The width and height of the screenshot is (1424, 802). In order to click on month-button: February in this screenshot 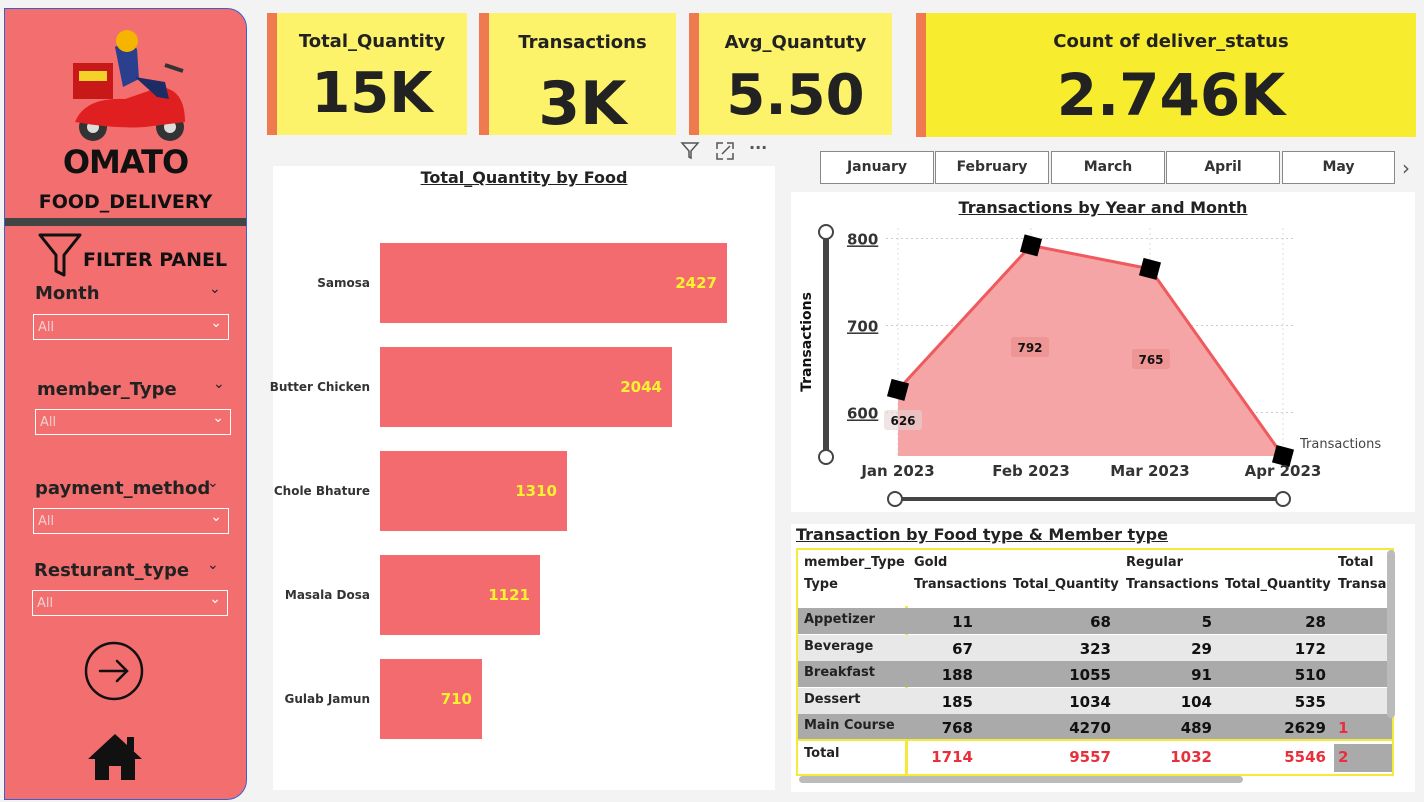, I will do `click(992, 167)`.